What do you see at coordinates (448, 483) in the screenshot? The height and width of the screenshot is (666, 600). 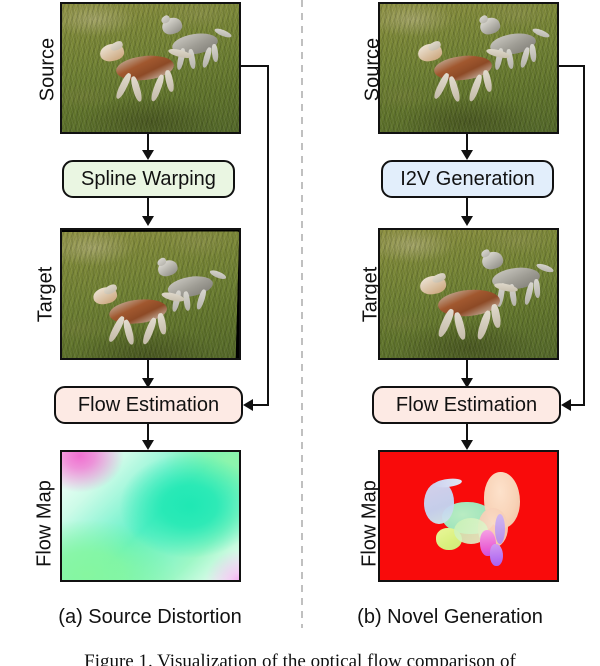 I see `flow-blob-muzzle` at bounding box center [448, 483].